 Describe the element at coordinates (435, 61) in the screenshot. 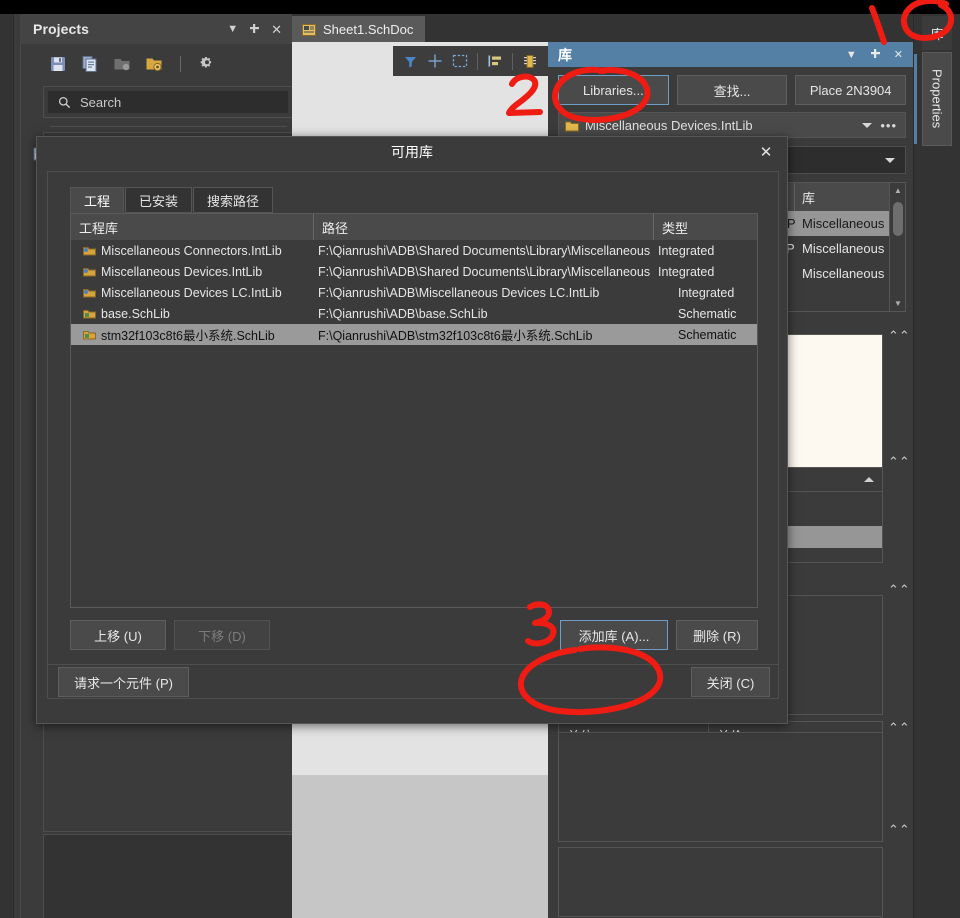

I see `crosshair-icon` at that location.